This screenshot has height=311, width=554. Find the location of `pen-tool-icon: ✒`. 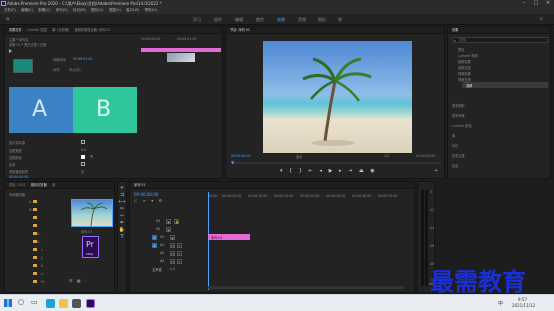

pen-tool-icon: ✒ is located at coordinates (122, 223).